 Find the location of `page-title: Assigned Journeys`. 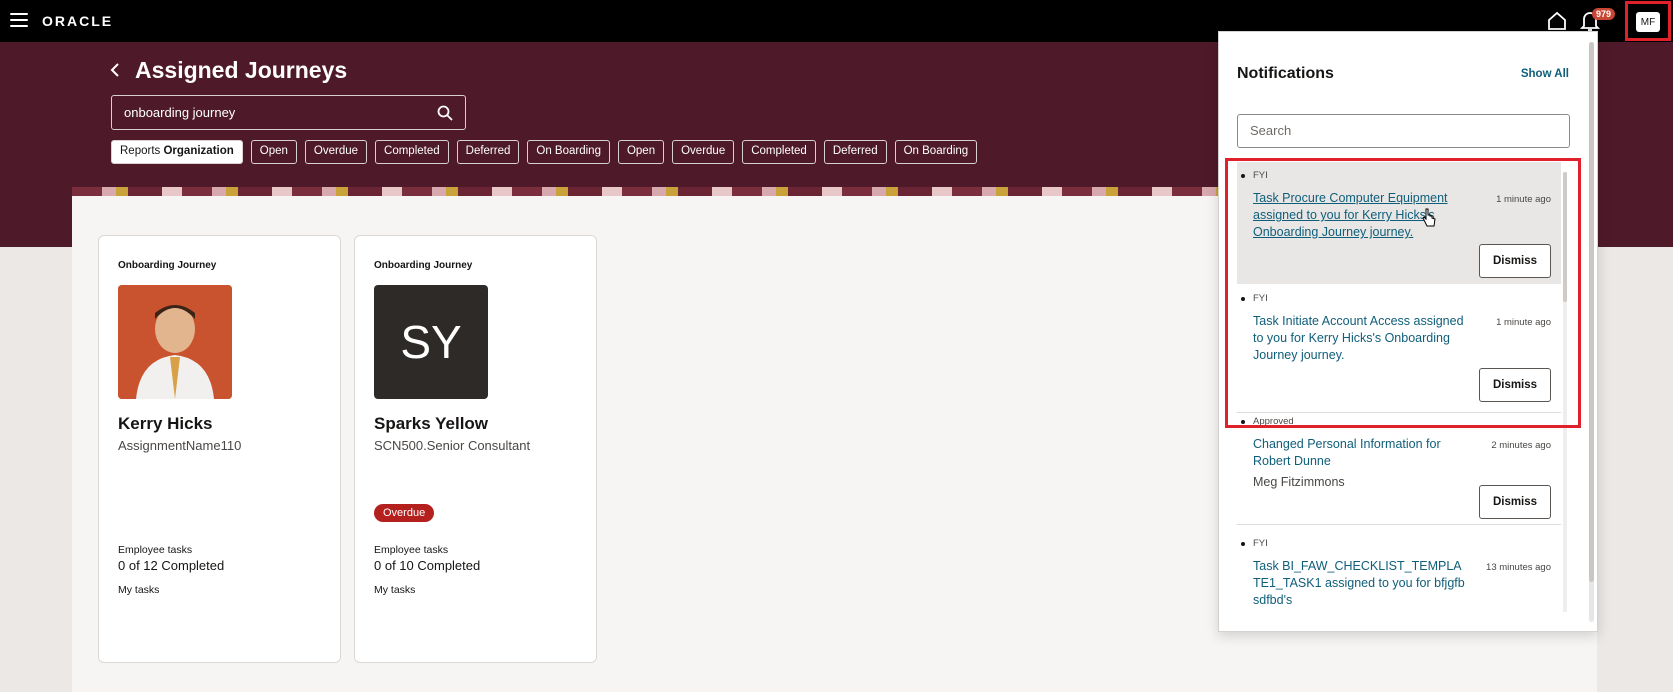

page-title: Assigned Journeys is located at coordinates (241, 70).